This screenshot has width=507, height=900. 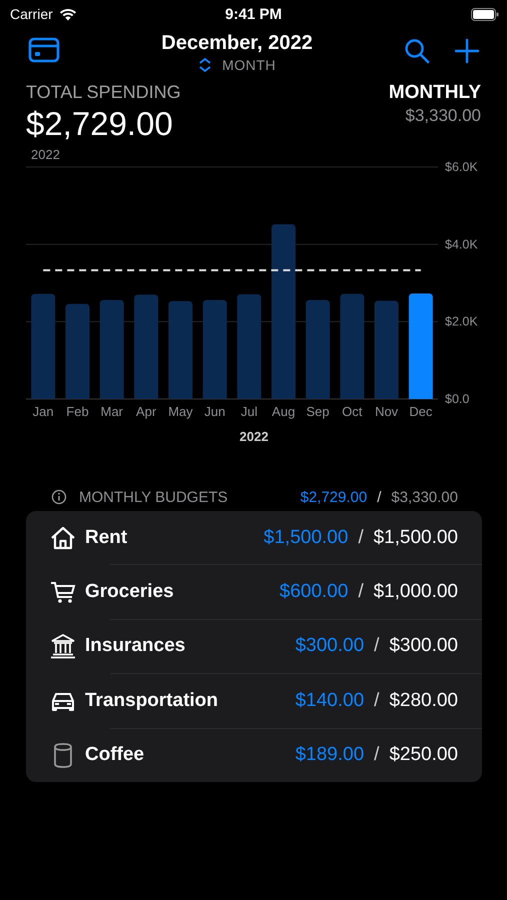 I want to click on category-budget: $280.00, so click(x=423, y=701).